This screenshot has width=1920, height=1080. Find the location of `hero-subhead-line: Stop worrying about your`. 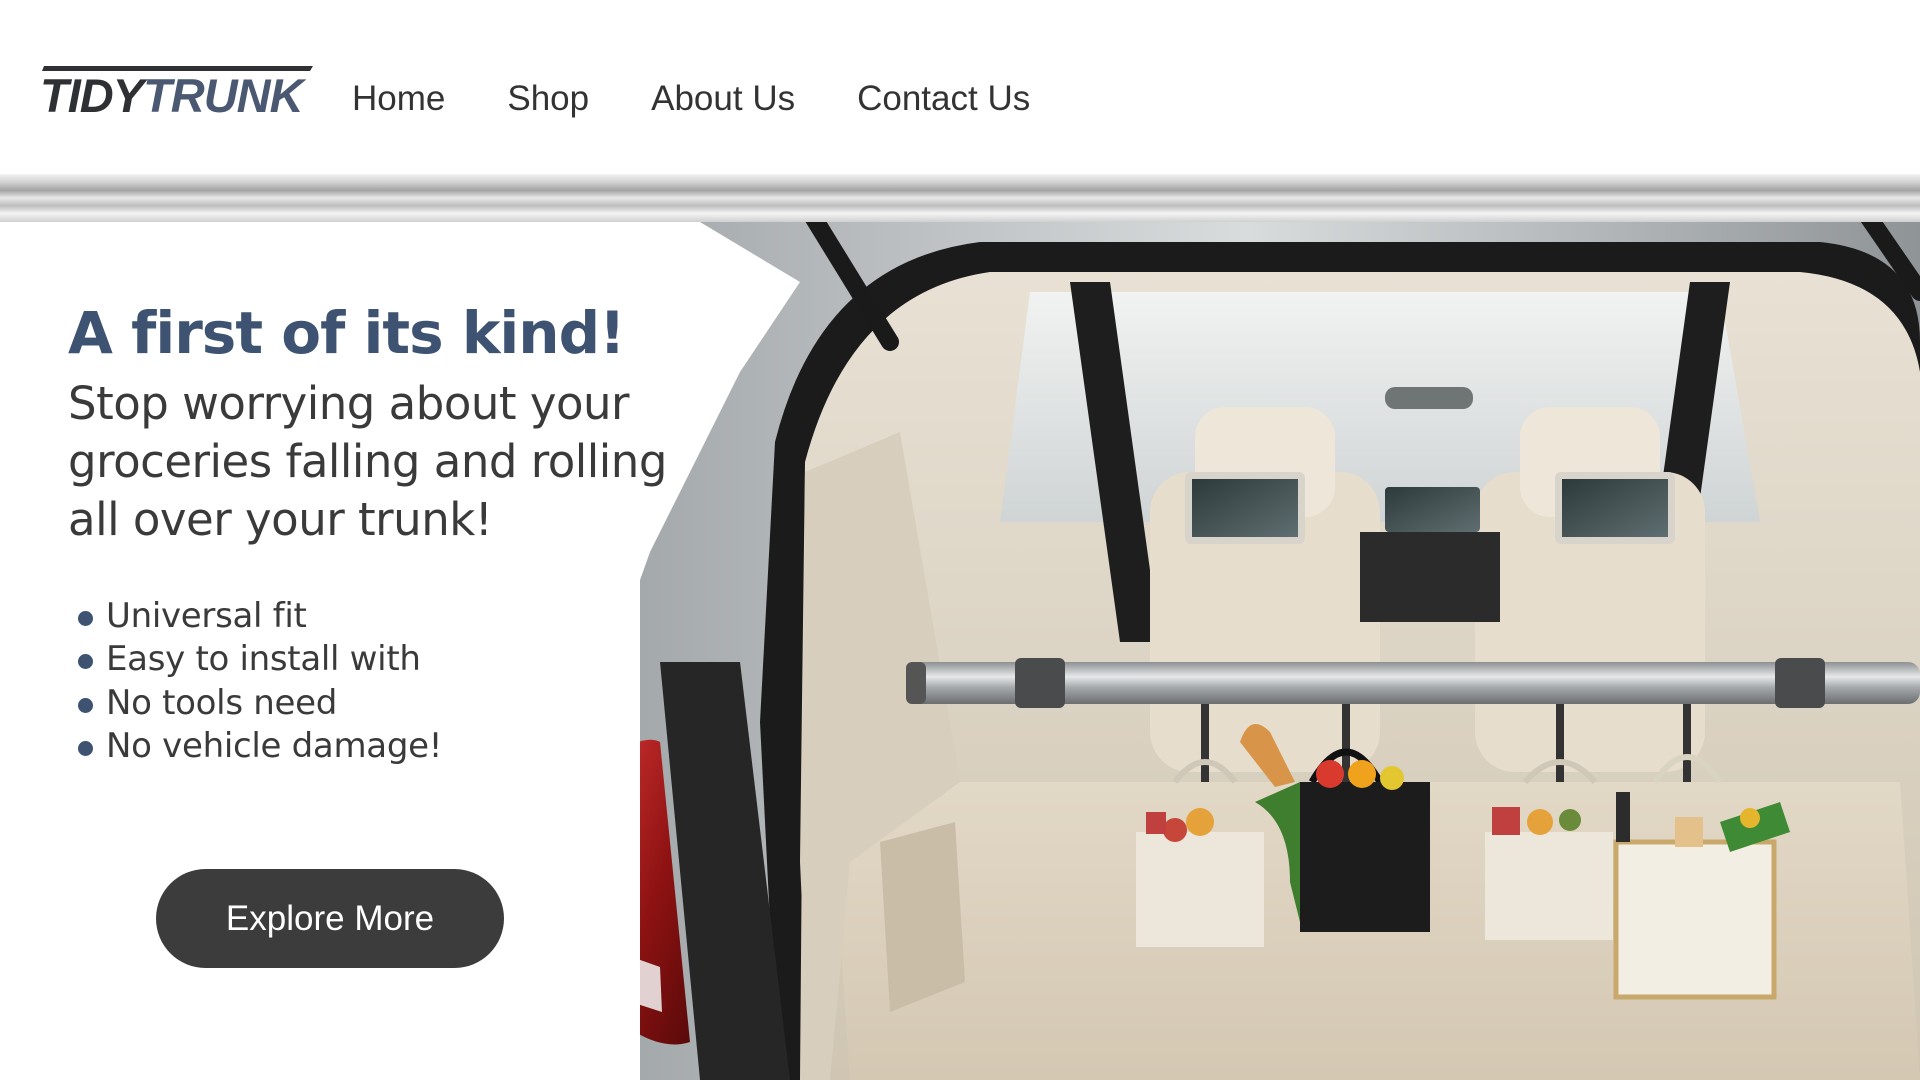

hero-subhead-line: Stop worrying about your is located at coordinates (349, 403).